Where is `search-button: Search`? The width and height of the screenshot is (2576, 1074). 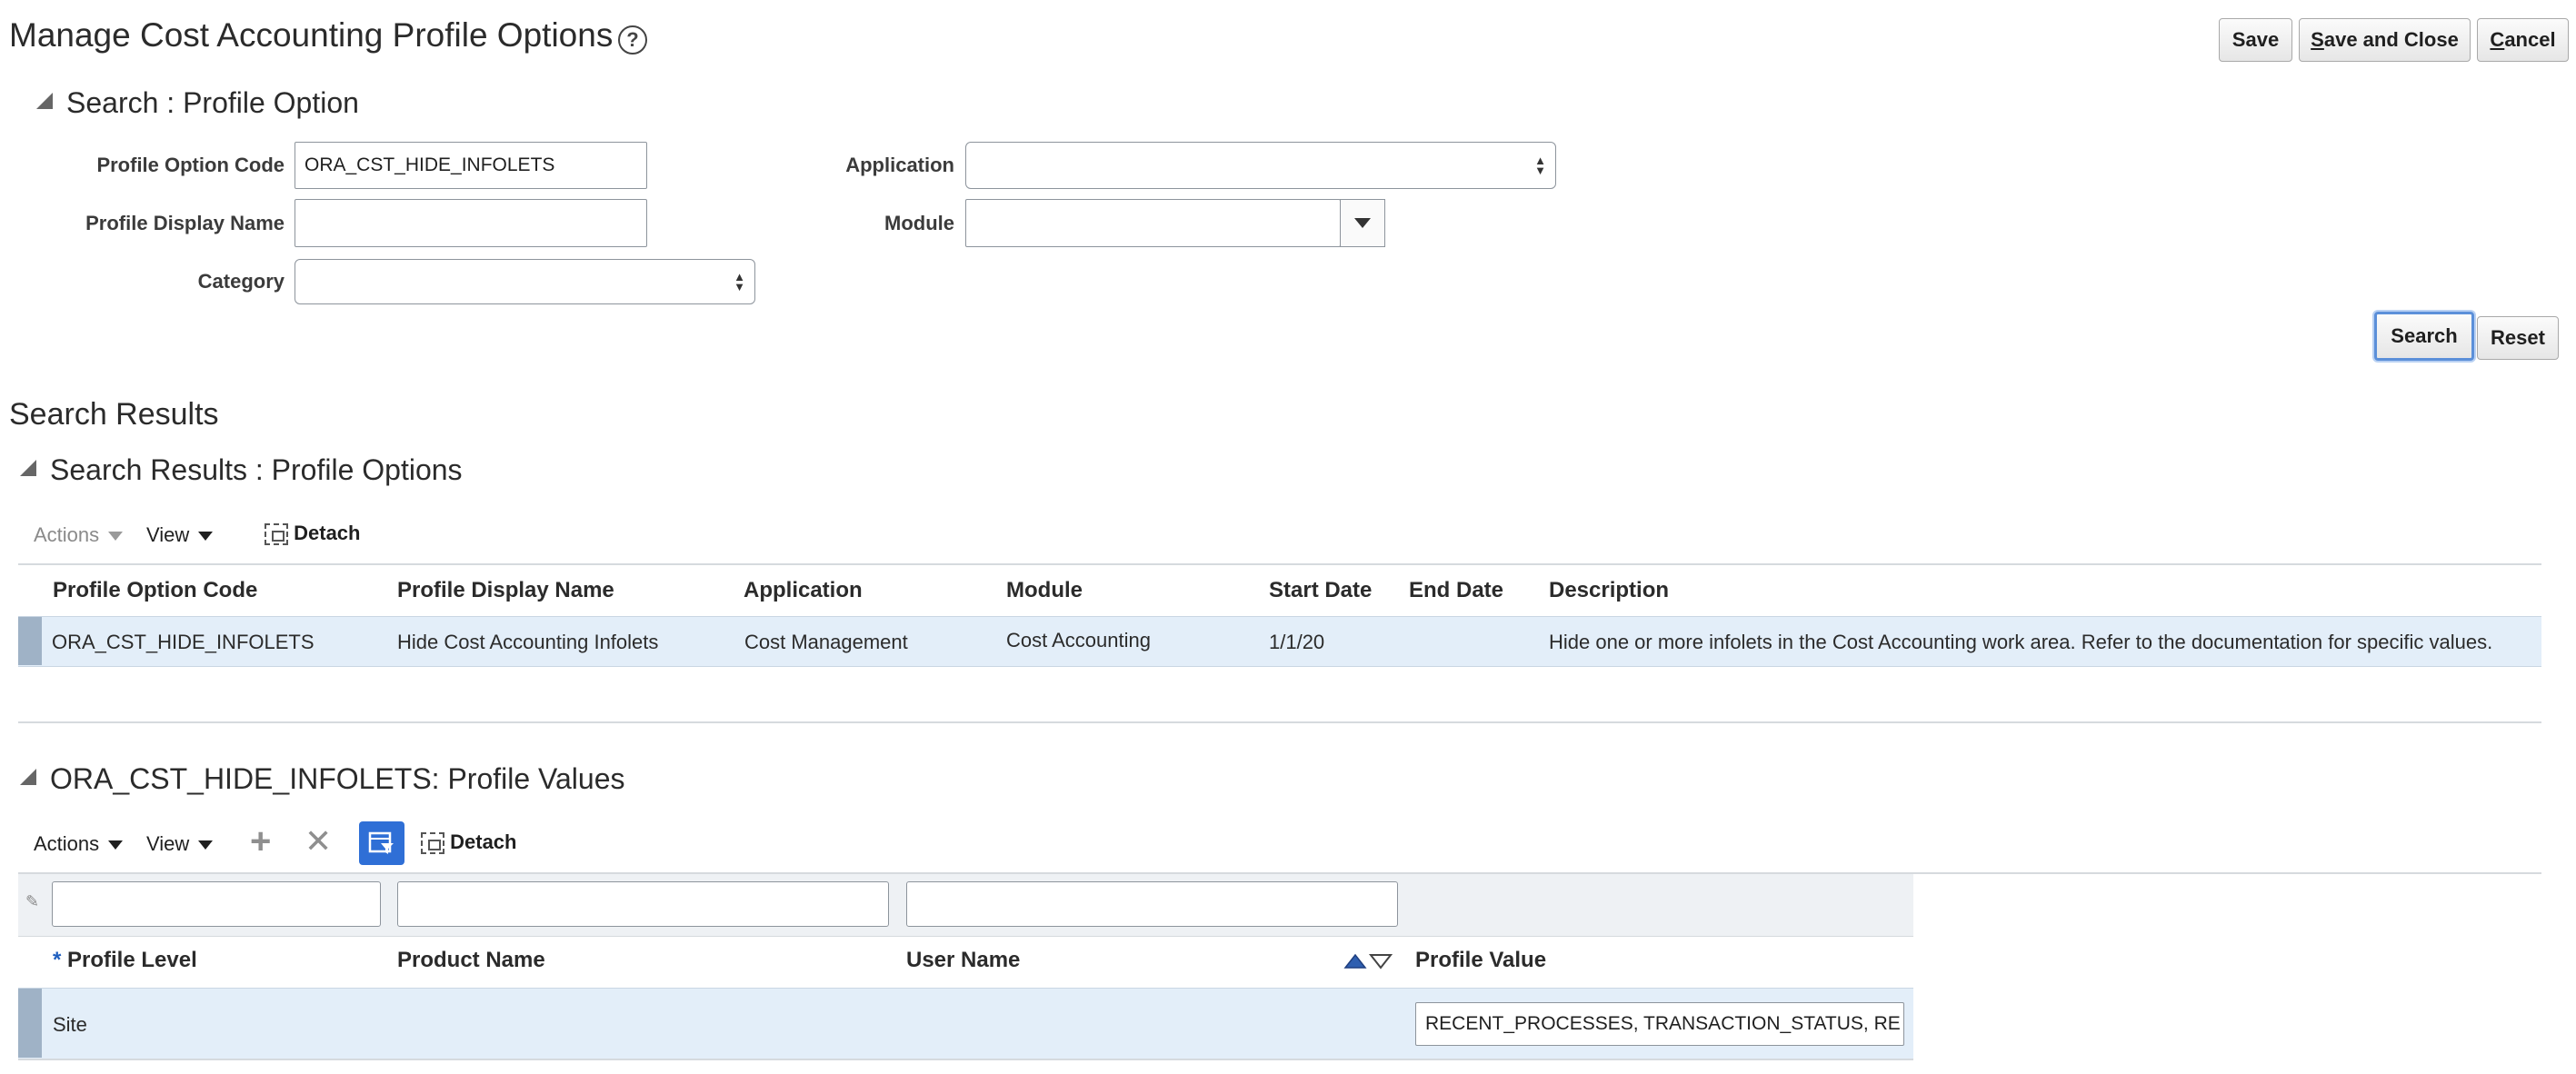
search-button: Search is located at coordinates (2424, 336).